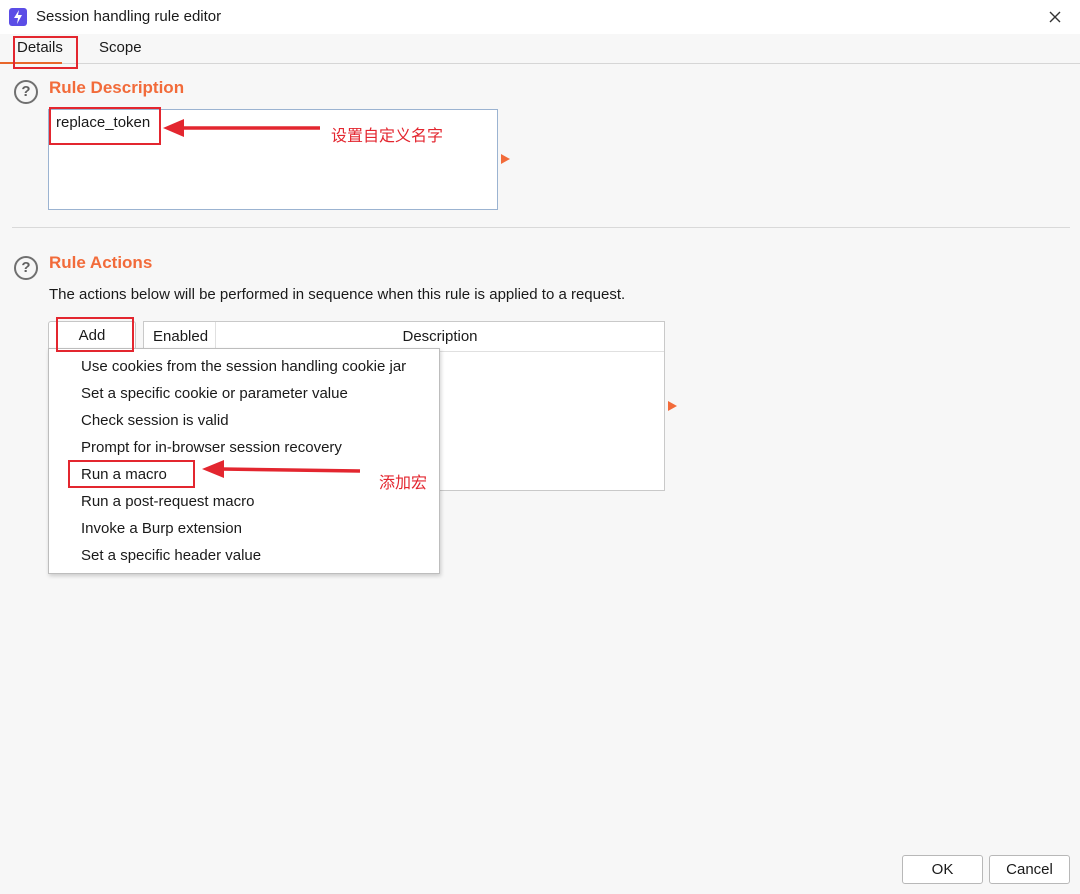  Describe the element at coordinates (262, 298) in the screenshot. I see `annotation-arrows` at that location.